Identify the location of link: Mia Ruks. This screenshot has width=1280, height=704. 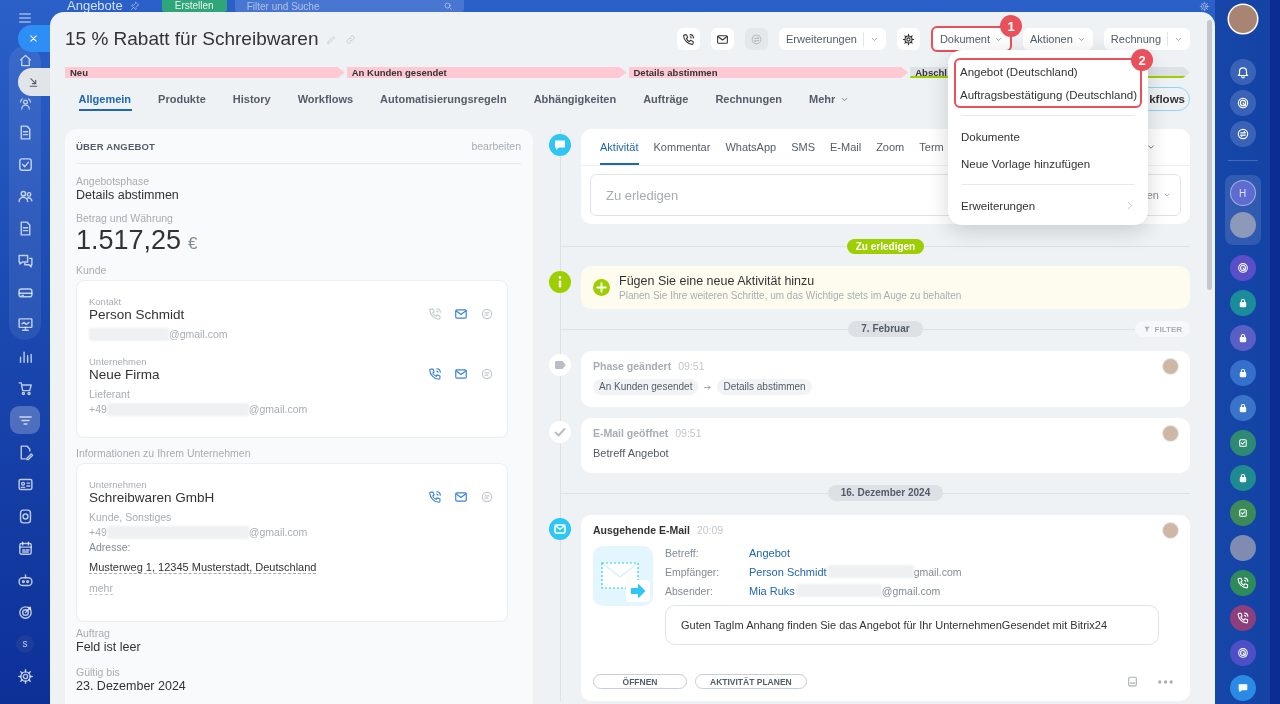
(772, 590).